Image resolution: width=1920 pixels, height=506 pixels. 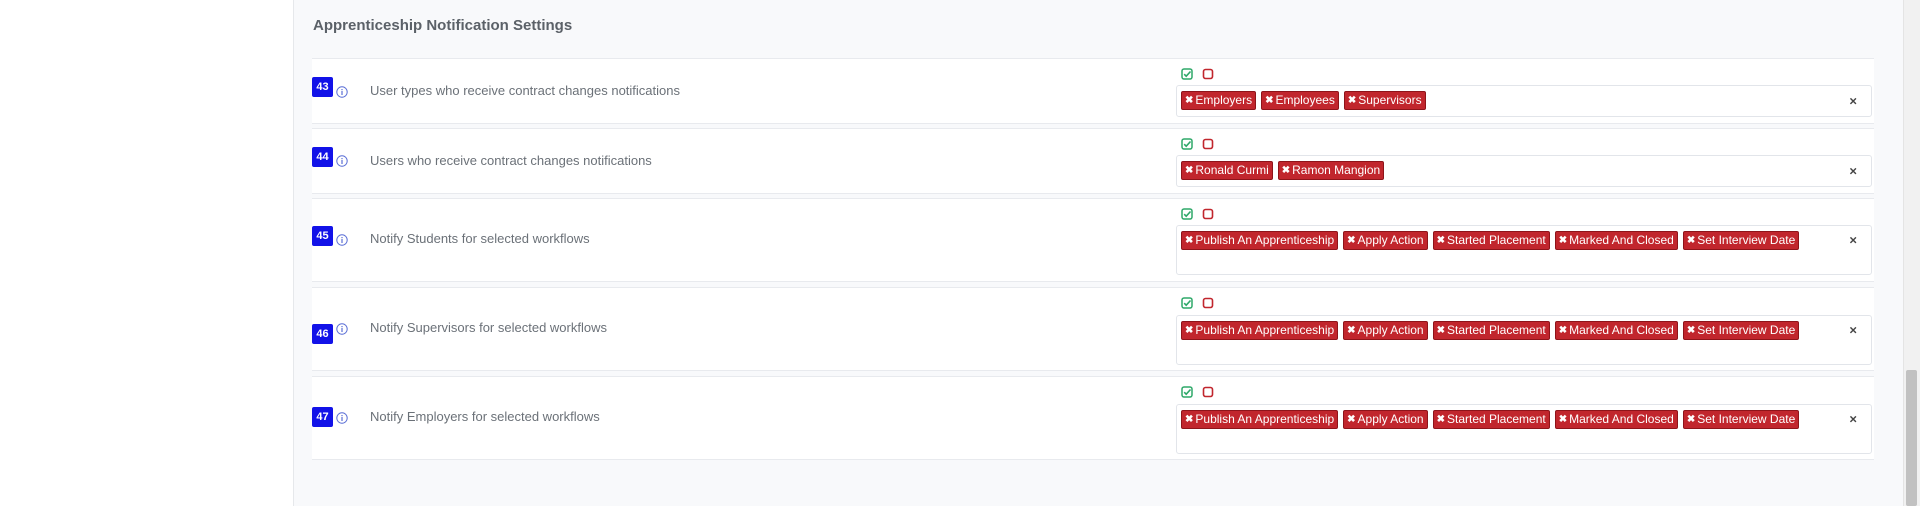 I want to click on setting-label: Notify Employers for selected workflows, so click(x=485, y=416).